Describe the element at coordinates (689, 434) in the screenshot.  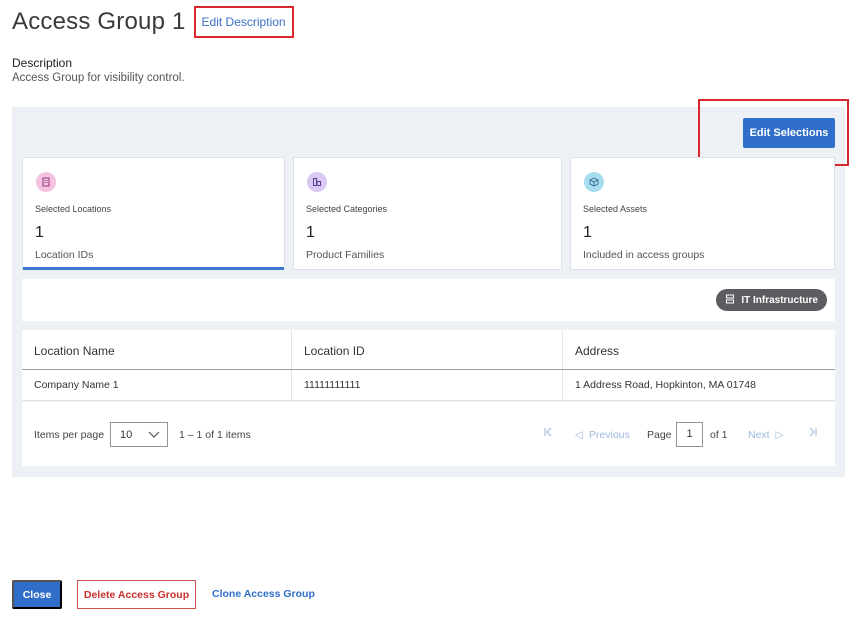
I see `page-number-input: 1` at that location.